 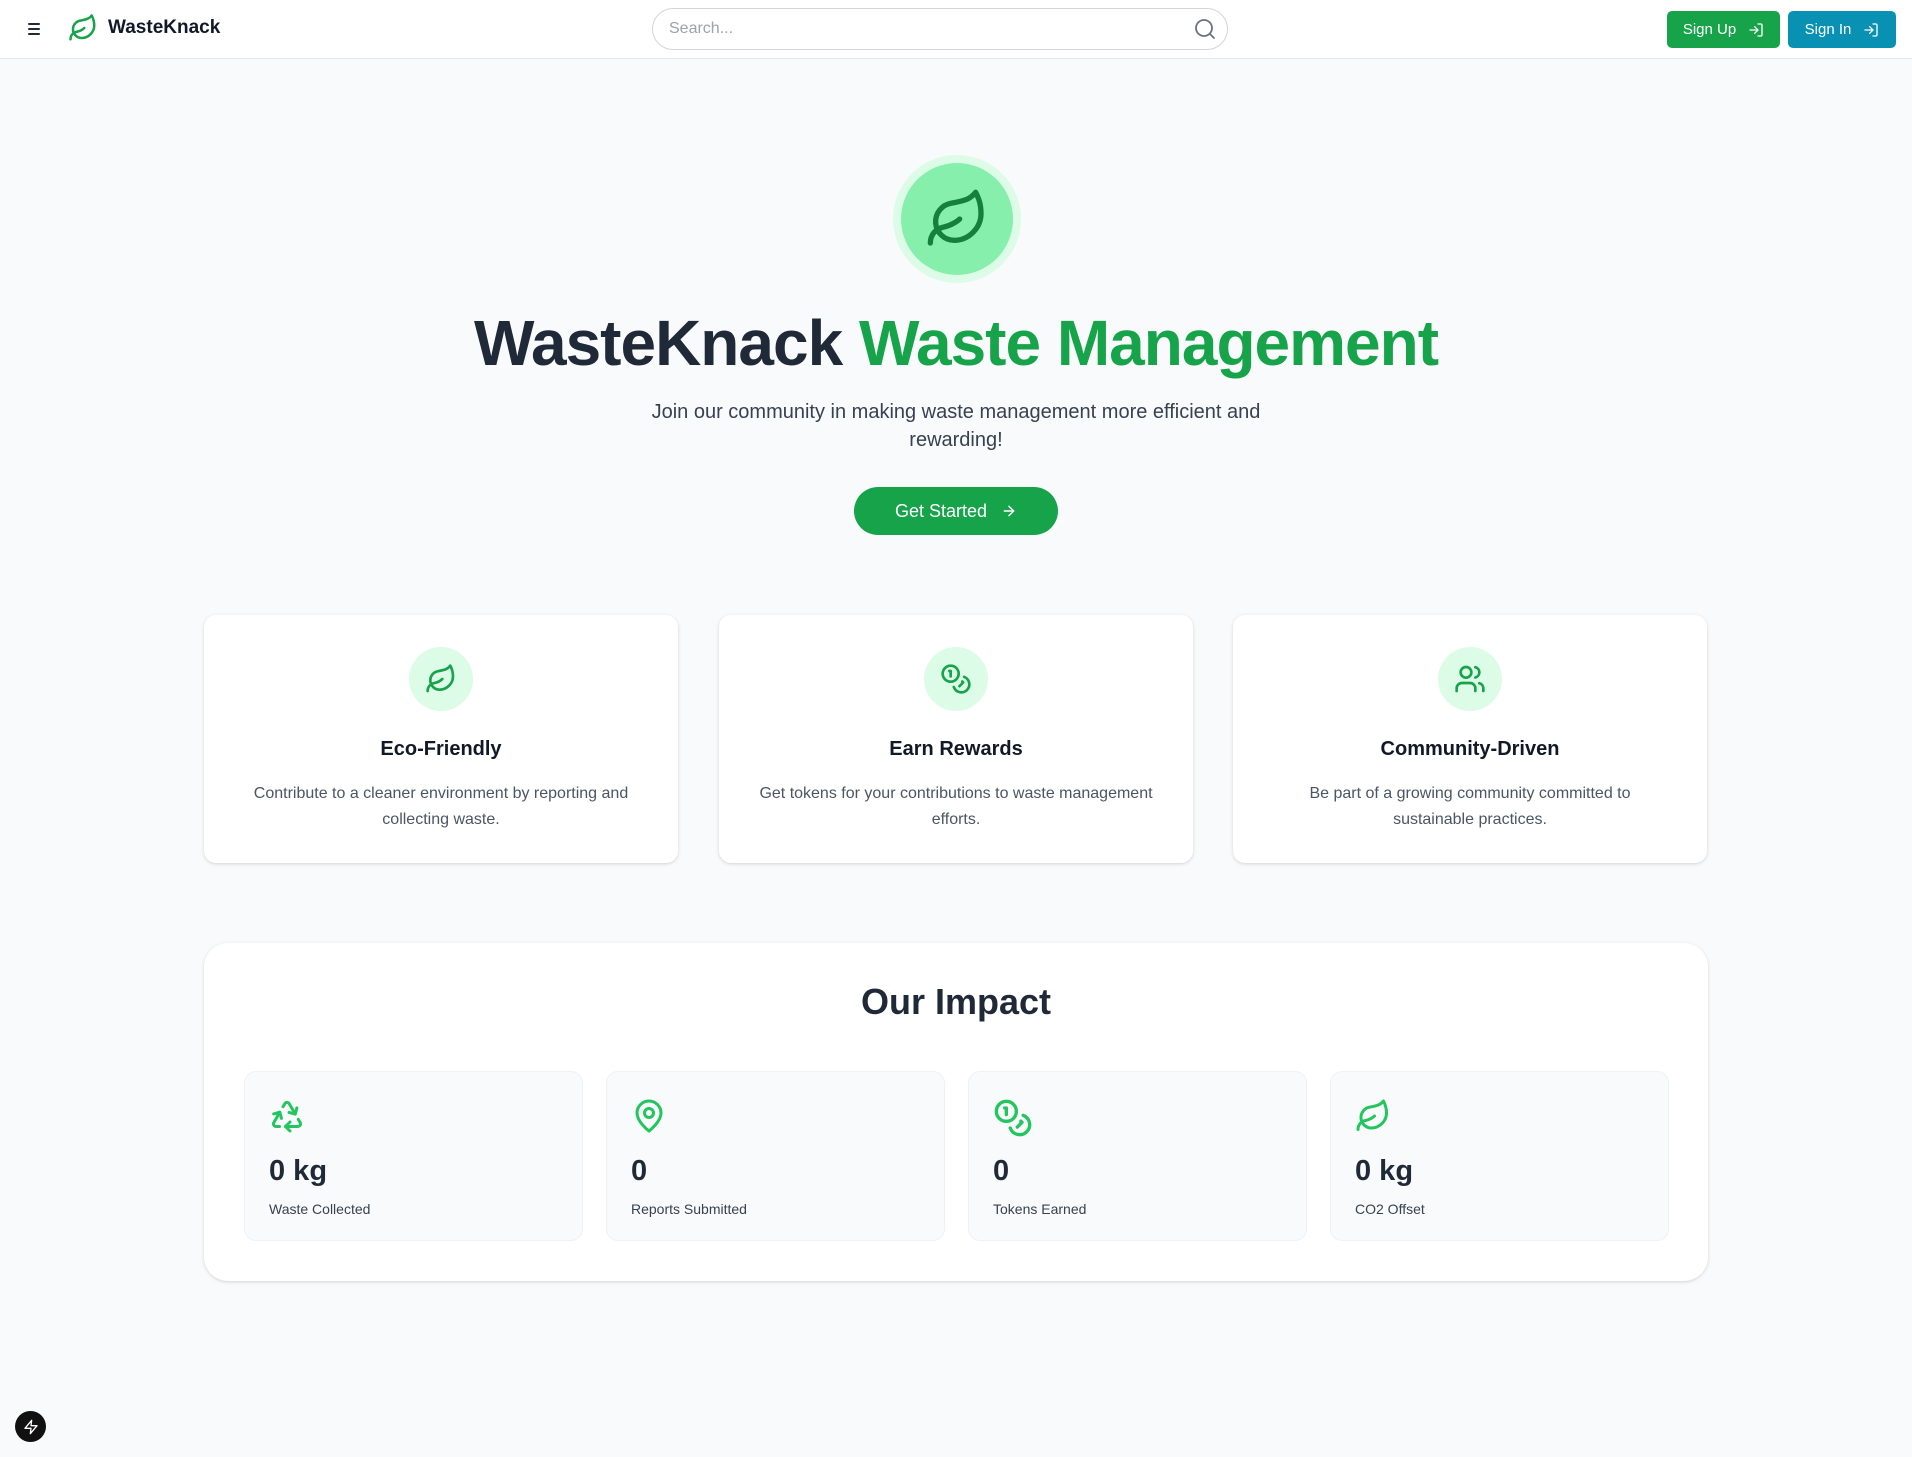 I want to click on stat-card-reports-submitted: 0 Reports Submitted, so click(x=775, y=1156).